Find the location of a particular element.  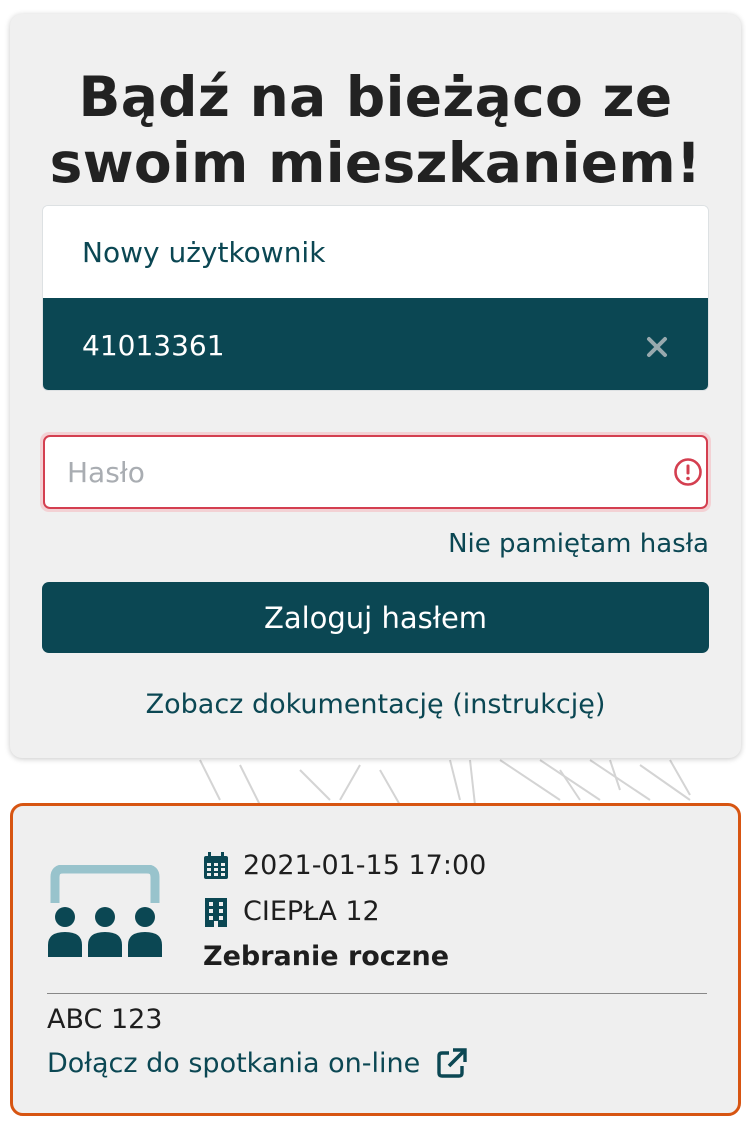

new-user-label: Nowy użytkownik is located at coordinates (204, 252).